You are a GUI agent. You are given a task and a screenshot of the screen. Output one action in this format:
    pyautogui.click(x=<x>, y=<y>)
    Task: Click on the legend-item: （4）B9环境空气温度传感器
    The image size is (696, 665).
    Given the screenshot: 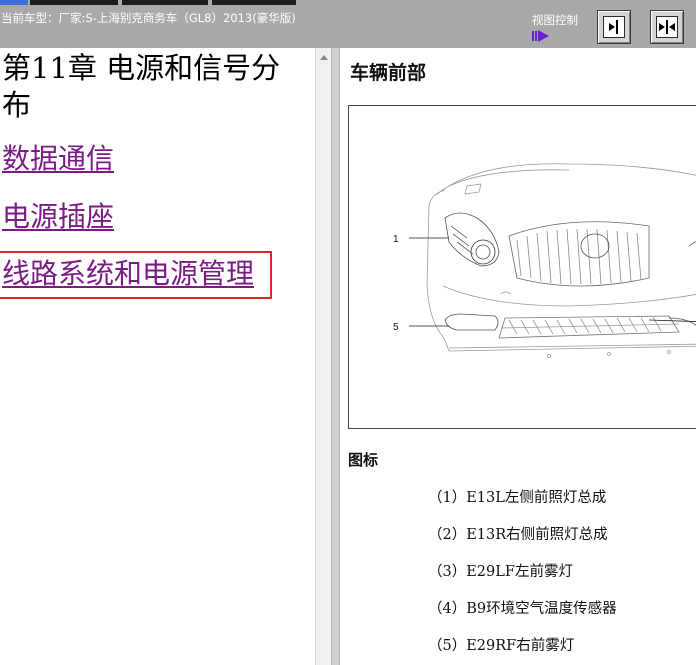 What is the action you would take?
    pyautogui.click(x=522, y=609)
    